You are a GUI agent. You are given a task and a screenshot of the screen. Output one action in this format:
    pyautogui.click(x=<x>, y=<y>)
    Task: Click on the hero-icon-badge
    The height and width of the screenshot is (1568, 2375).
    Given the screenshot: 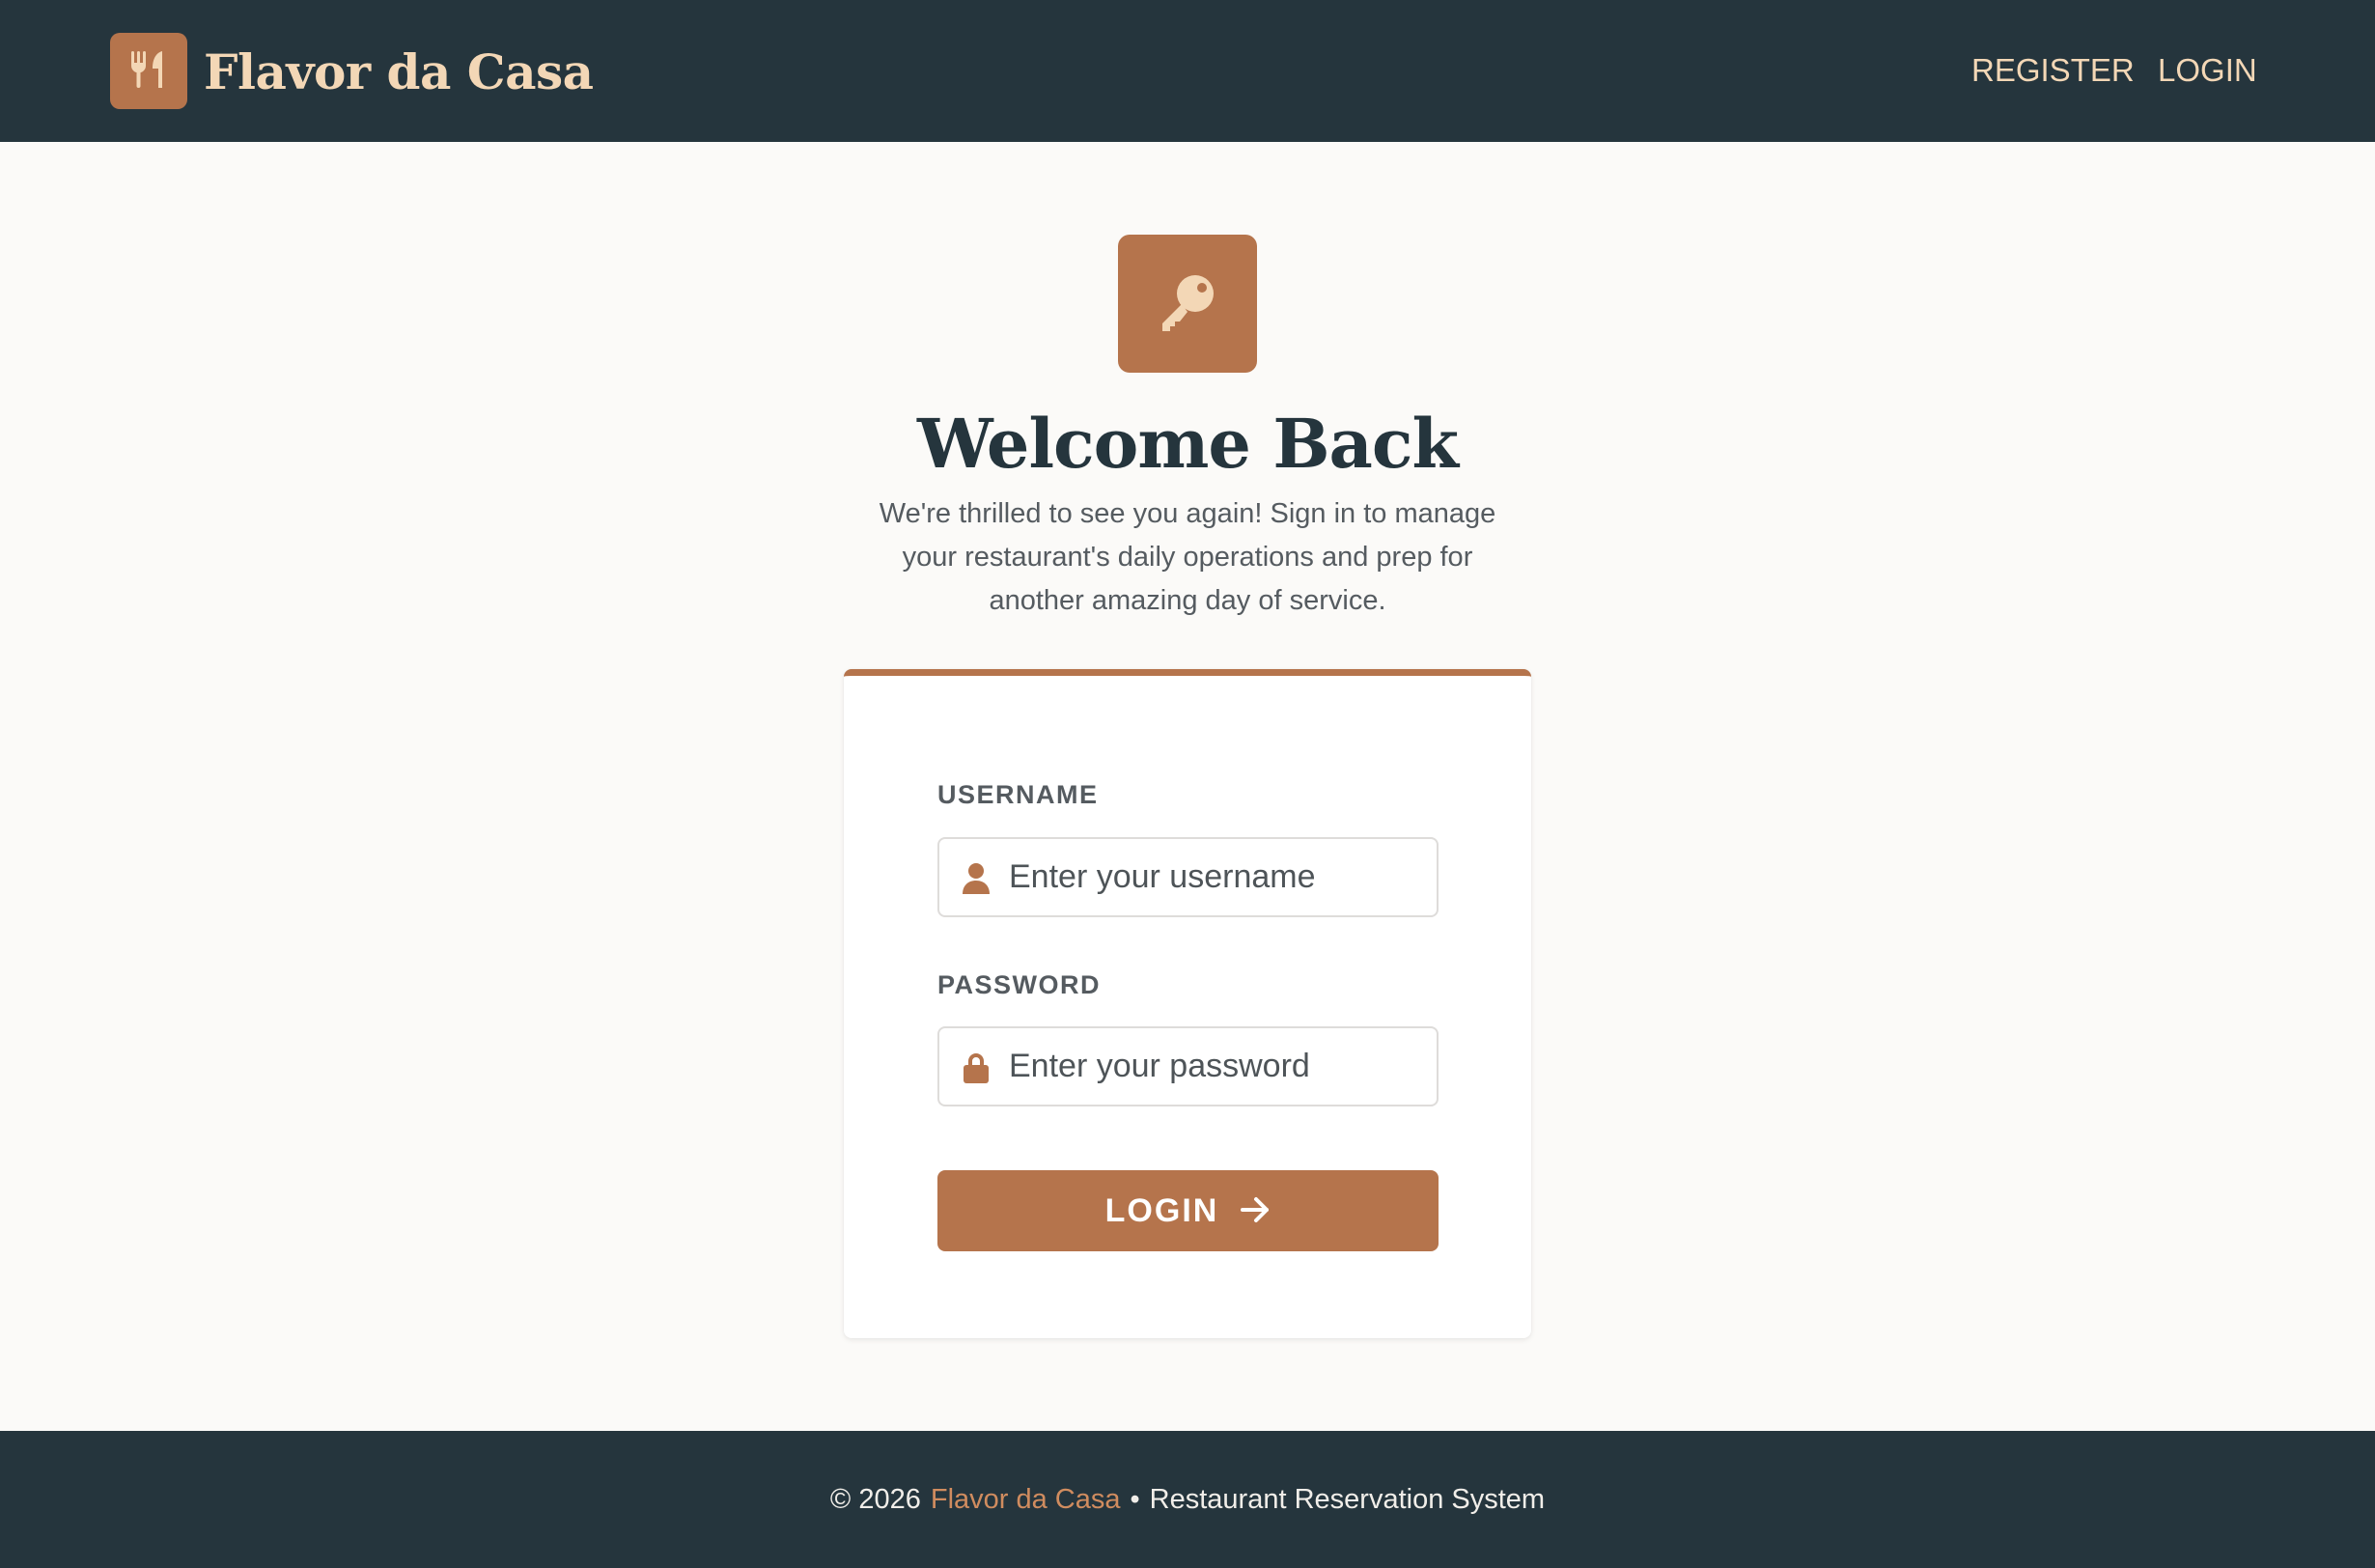 What is the action you would take?
    pyautogui.click(x=1187, y=304)
    